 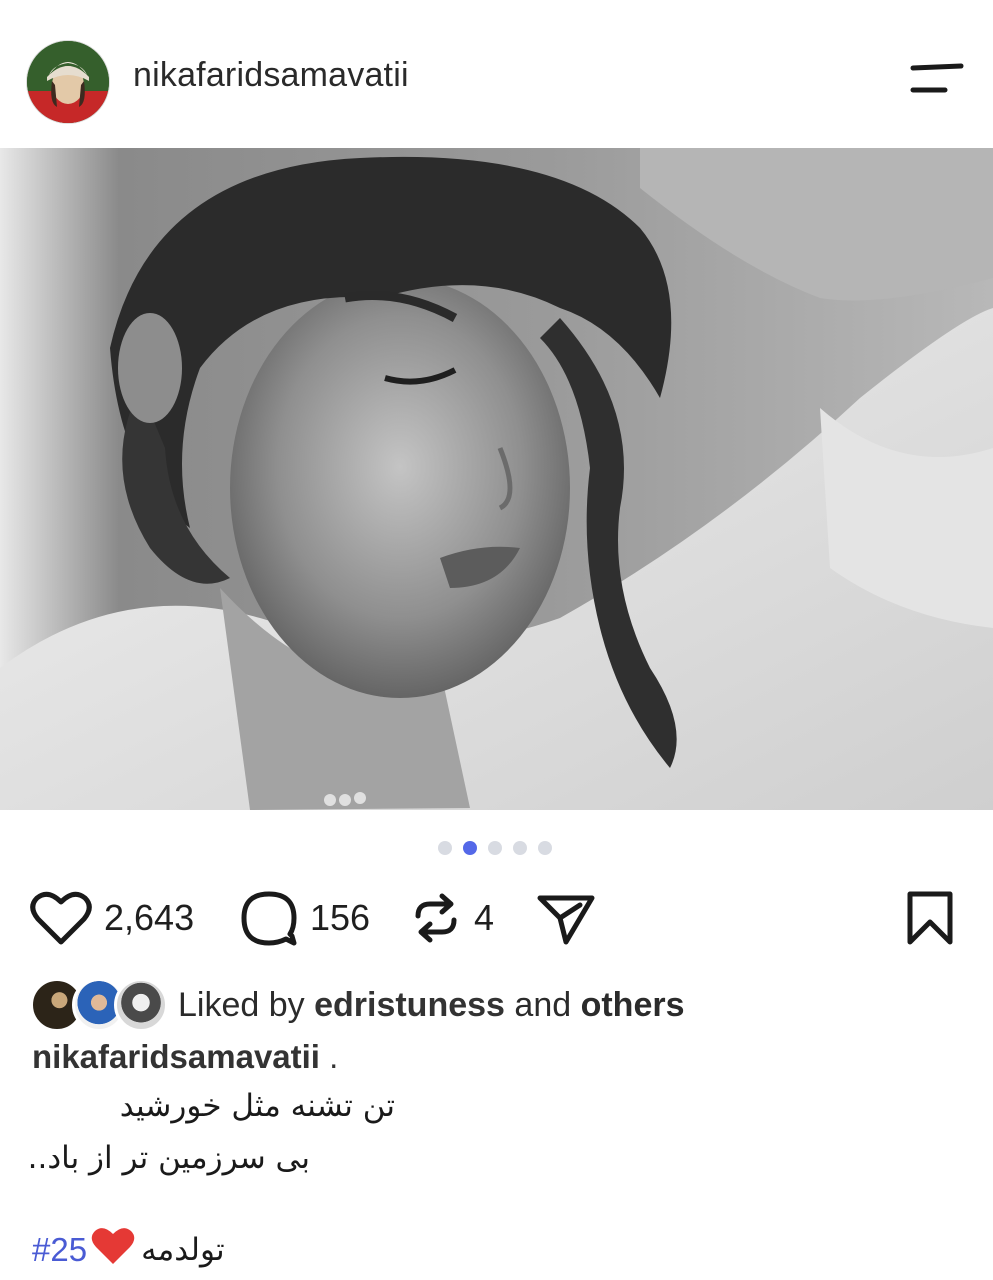 I want to click on avatar-image, so click(x=68, y=82).